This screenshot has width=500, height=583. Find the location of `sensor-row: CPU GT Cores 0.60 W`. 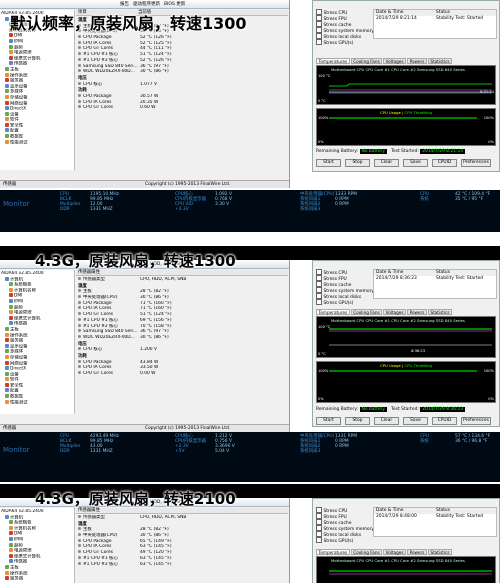

sensor-row: CPU GT Cores 0.60 W is located at coordinates (182, 108).